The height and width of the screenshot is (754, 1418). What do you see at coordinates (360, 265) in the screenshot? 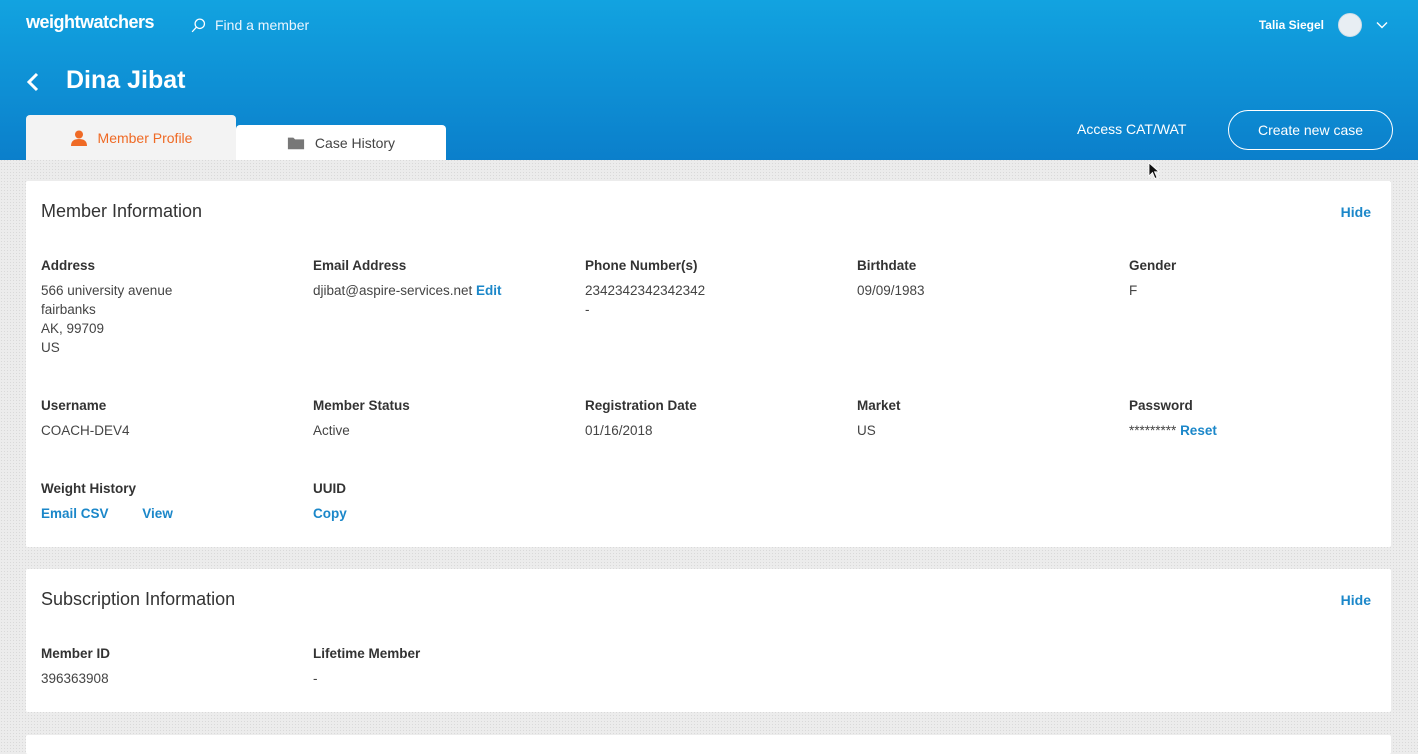
I see `field-label: Email Address` at bounding box center [360, 265].